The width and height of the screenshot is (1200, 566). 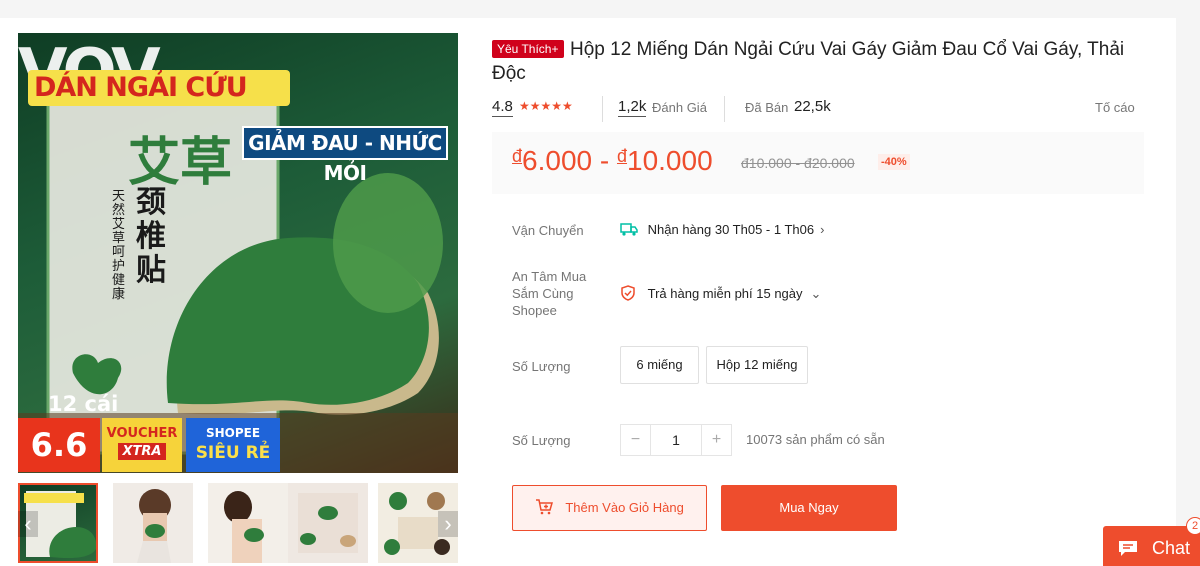 I want to click on reviews-count: 1,2k, so click(x=632, y=107).